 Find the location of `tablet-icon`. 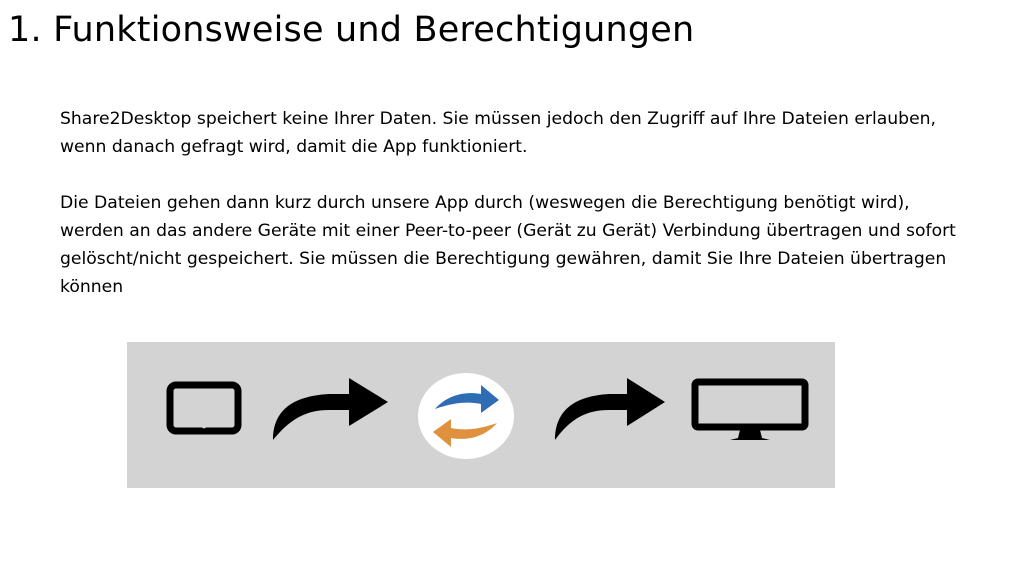

tablet-icon is located at coordinates (204, 408).